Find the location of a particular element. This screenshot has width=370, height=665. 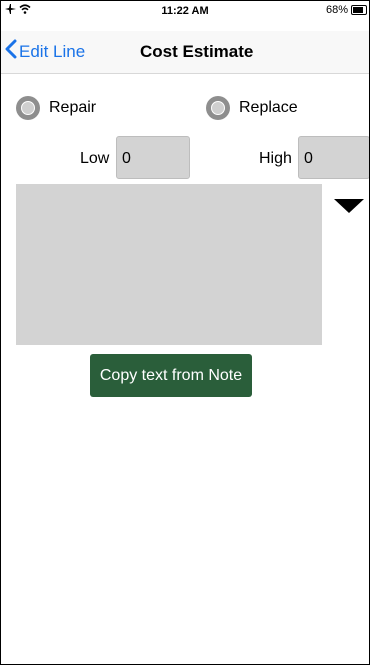

status-bar: 11:22 AM 68% is located at coordinates (185, 11).